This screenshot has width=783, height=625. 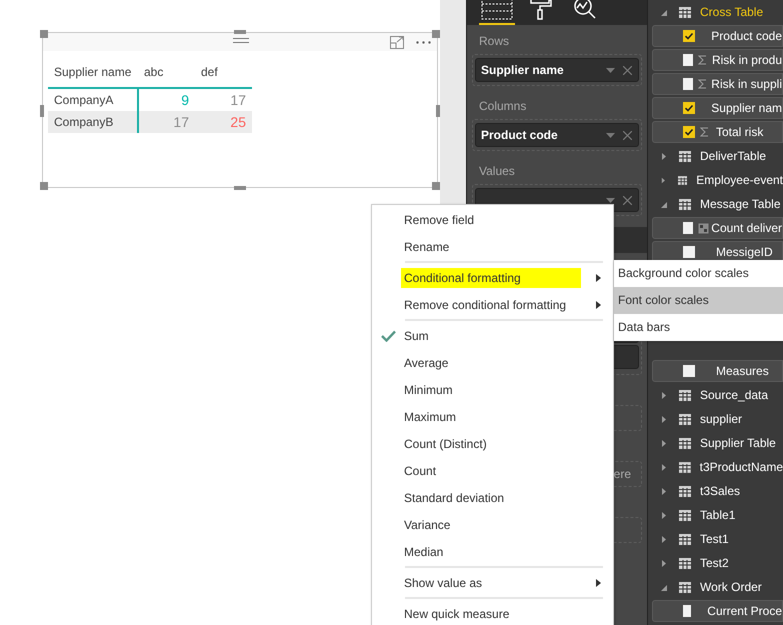 I want to click on field-item: Supplier nam, so click(x=717, y=108).